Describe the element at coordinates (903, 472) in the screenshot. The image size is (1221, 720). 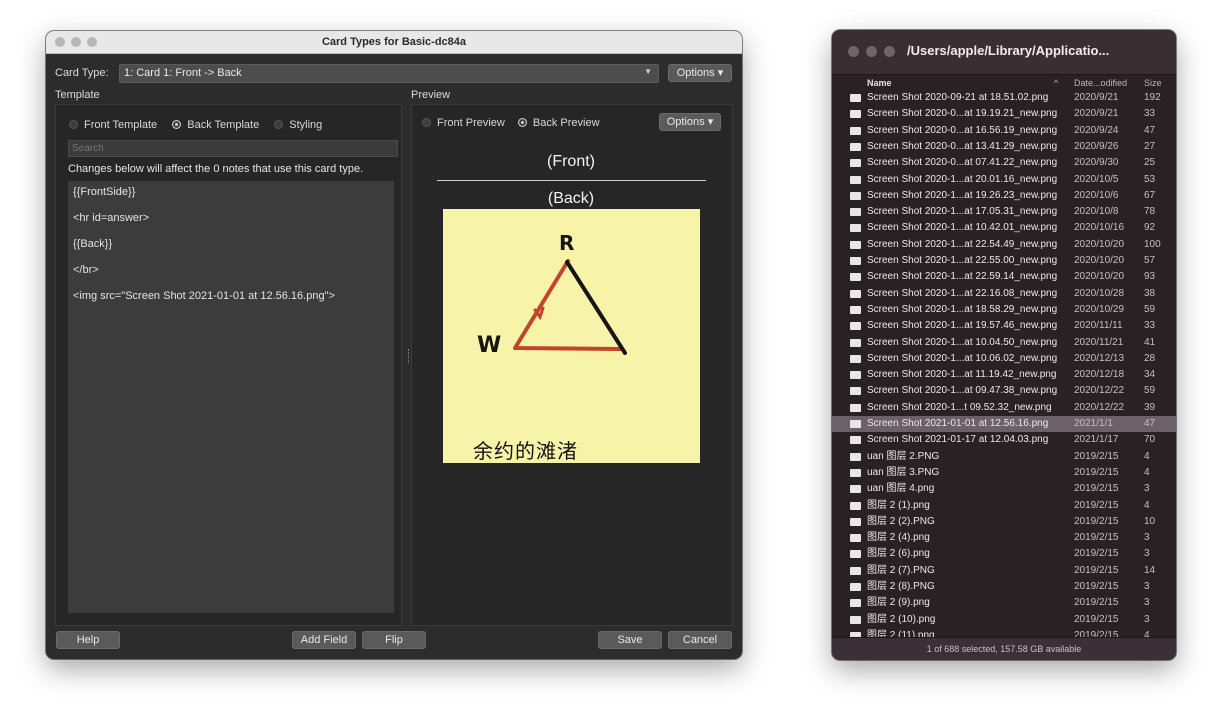
I see `file-name: uan 图层 3.PNG` at that location.